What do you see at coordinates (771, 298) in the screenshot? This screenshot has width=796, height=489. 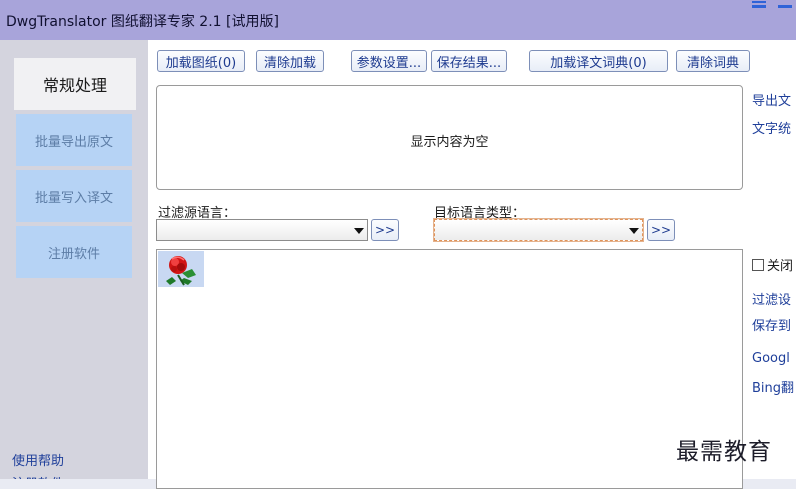 I see `filter-settings-link: 过滤设` at bounding box center [771, 298].